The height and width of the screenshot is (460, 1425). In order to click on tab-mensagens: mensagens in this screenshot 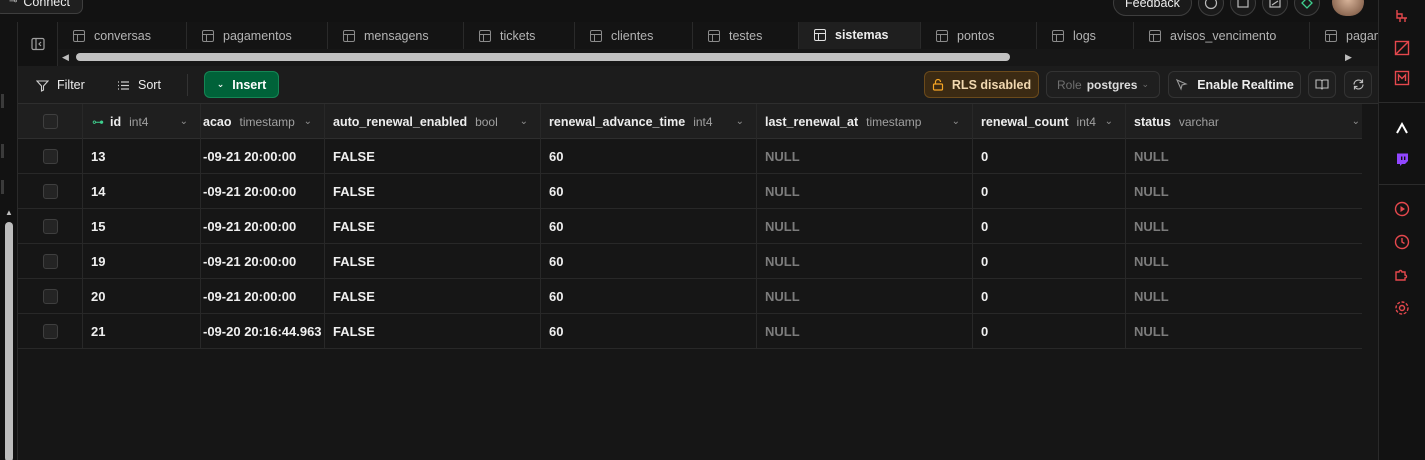, I will do `click(396, 35)`.